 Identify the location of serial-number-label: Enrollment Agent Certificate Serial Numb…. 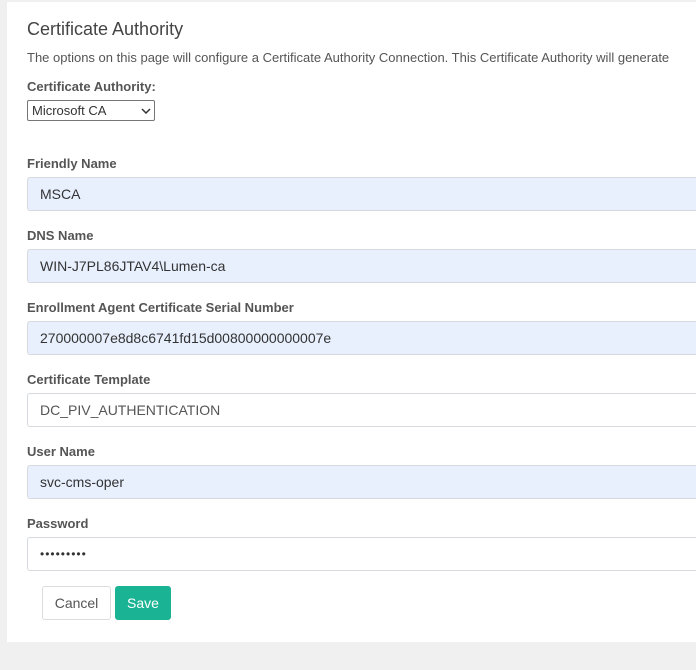
(160, 307).